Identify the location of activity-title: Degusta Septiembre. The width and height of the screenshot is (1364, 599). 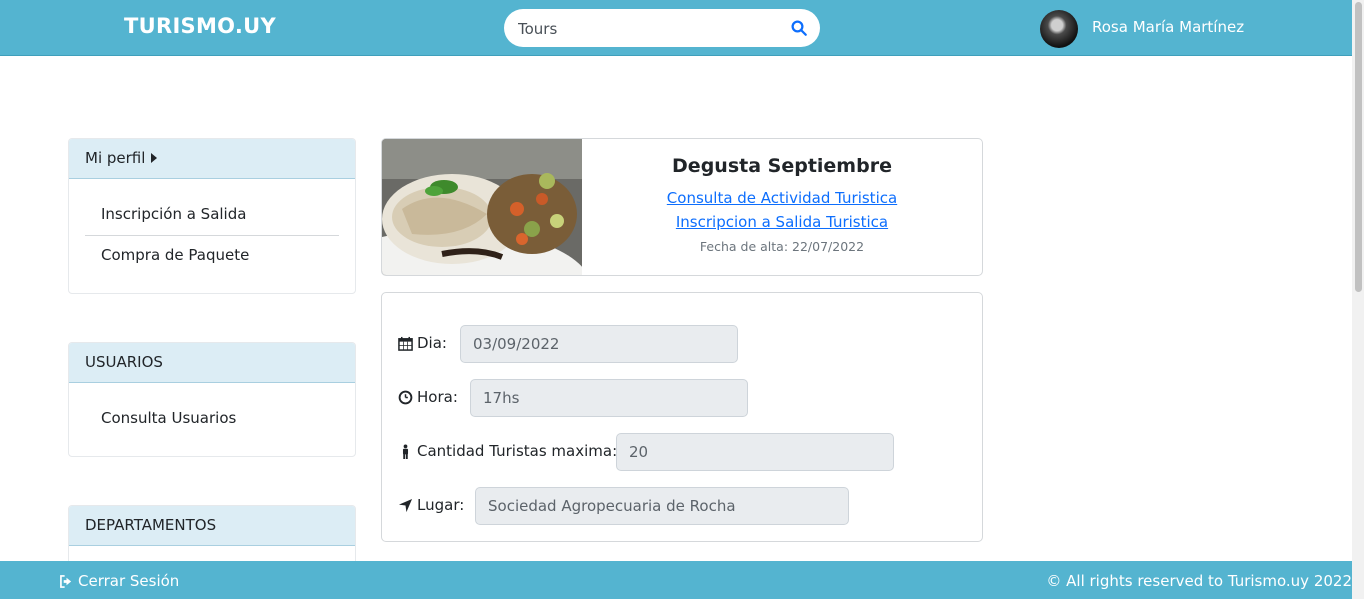
(782, 166).